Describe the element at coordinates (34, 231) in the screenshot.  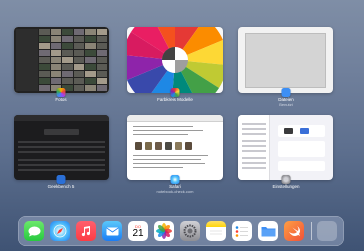
I see `messages-icon` at that location.